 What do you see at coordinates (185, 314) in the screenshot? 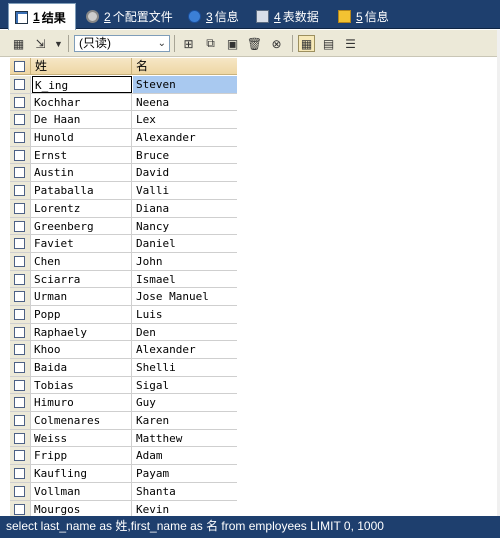
I see `cell-first-name: Luis` at bounding box center [185, 314].